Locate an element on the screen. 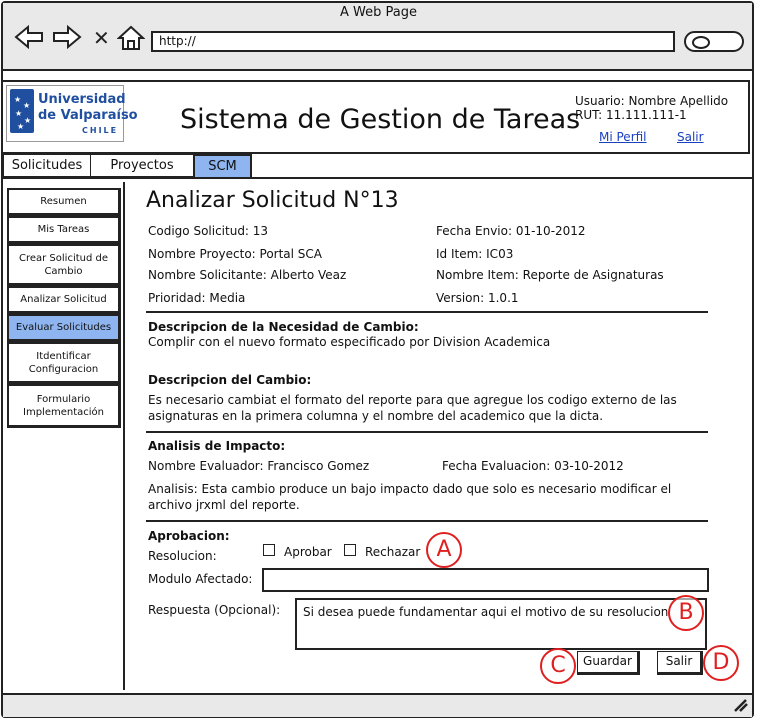 Image resolution: width=757 pixels, height=721 pixels. prioridad: Prioridad: Media is located at coordinates (197, 298).